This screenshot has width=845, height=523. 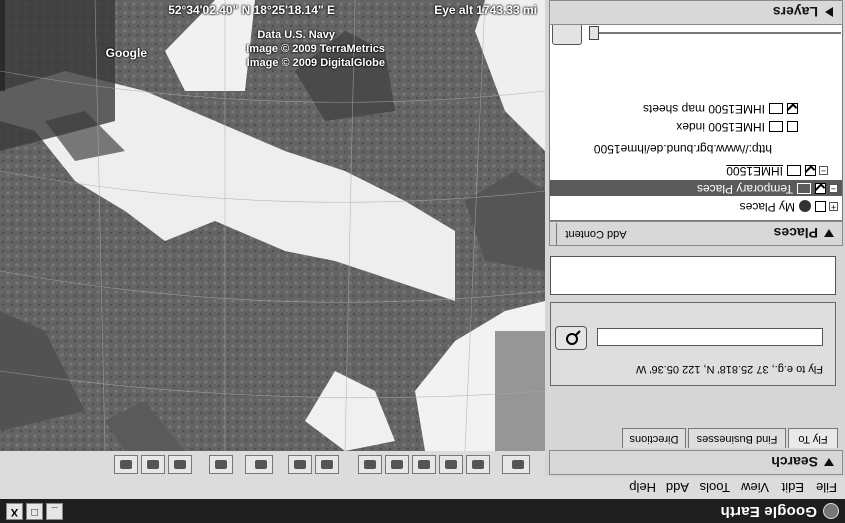 What do you see at coordinates (595, 234) in the screenshot?
I see `add-content-button: Add Content` at bounding box center [595, 234].